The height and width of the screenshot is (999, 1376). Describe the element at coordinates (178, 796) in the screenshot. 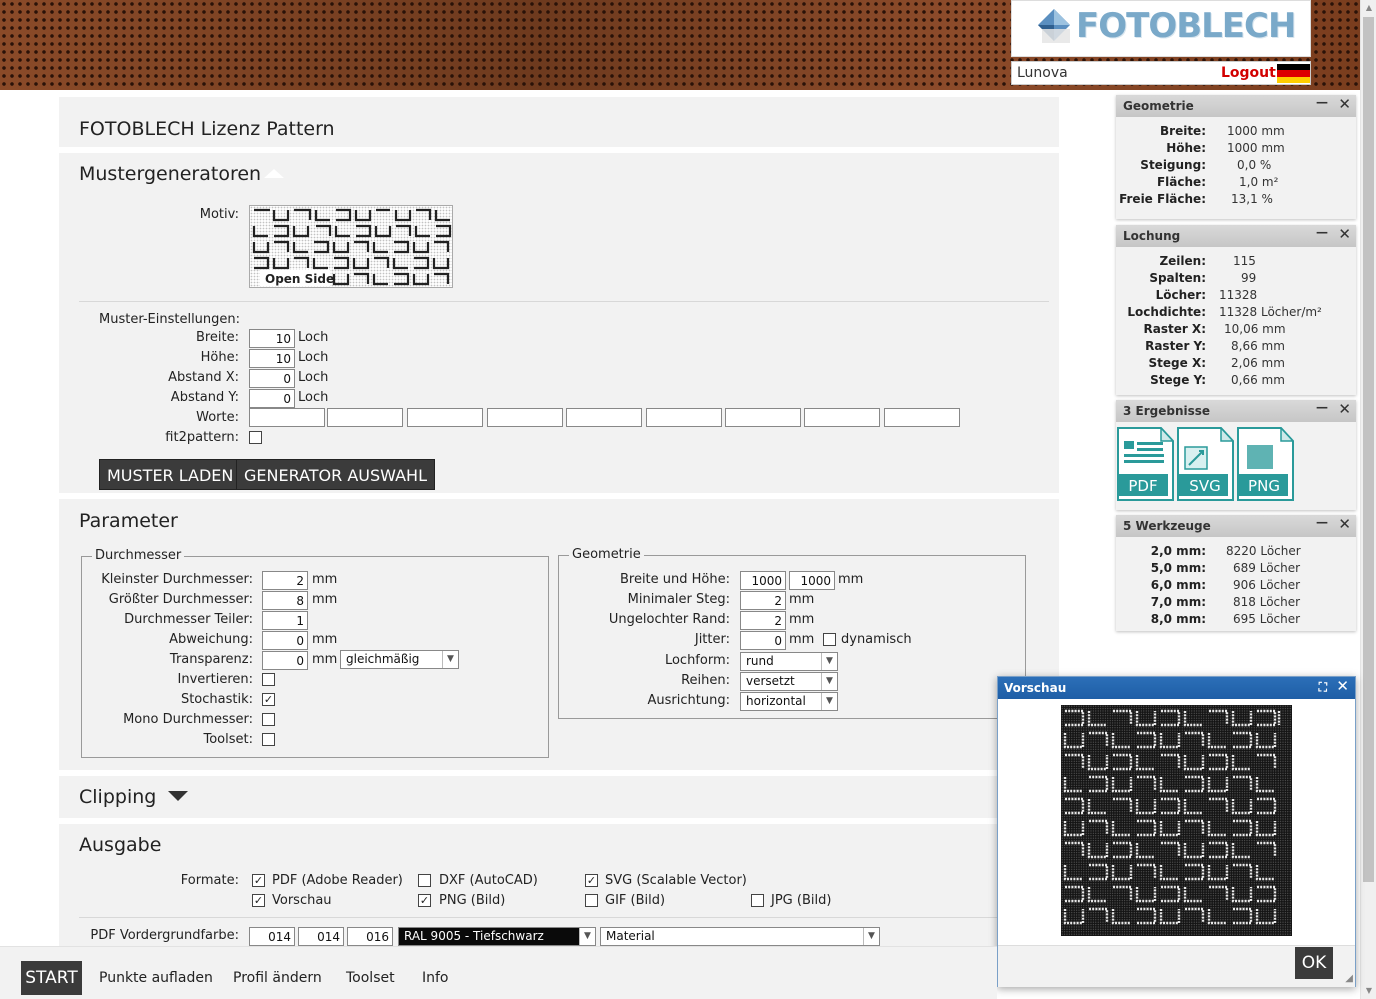

I see `expand-down-icon` at that location.